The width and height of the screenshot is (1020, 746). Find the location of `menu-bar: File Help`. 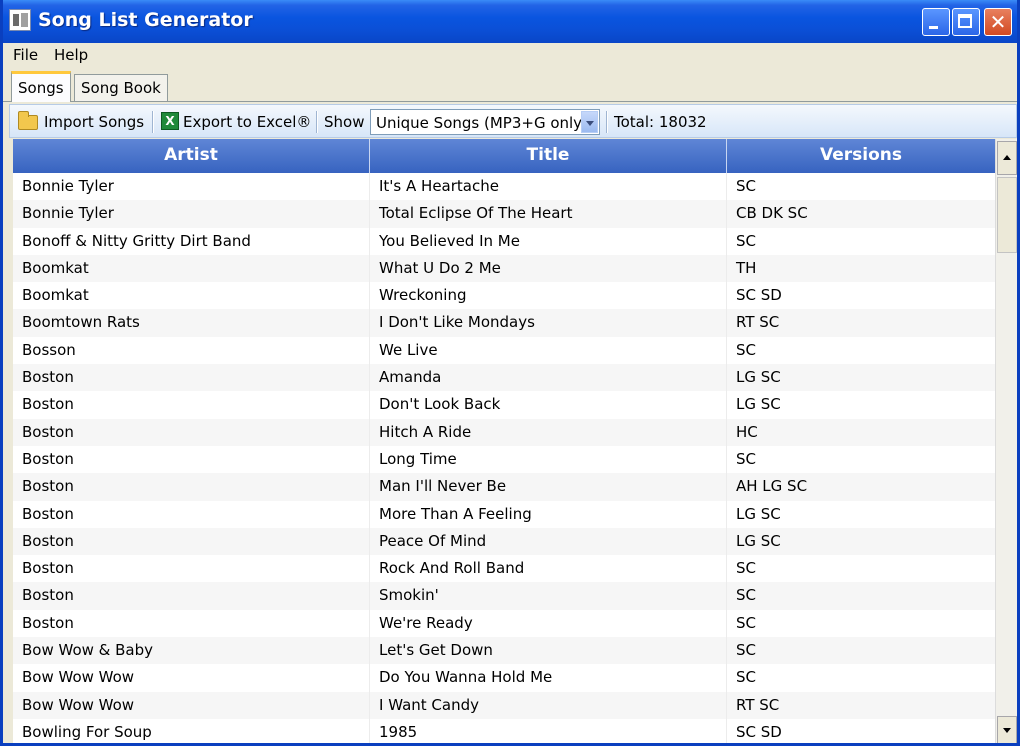

menu-bar: File Help is located at coordinates (510, 55).